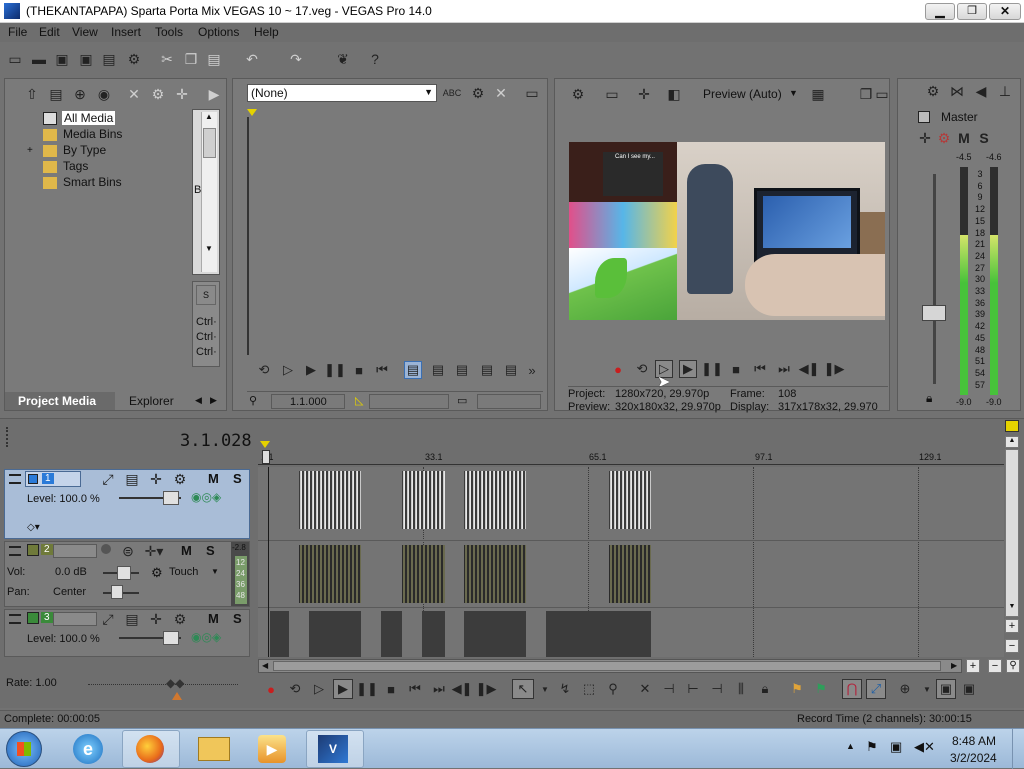  Describe the element at coordinates (126, 32) in the screenshot. I see `menu-insert: Insert` at that location.